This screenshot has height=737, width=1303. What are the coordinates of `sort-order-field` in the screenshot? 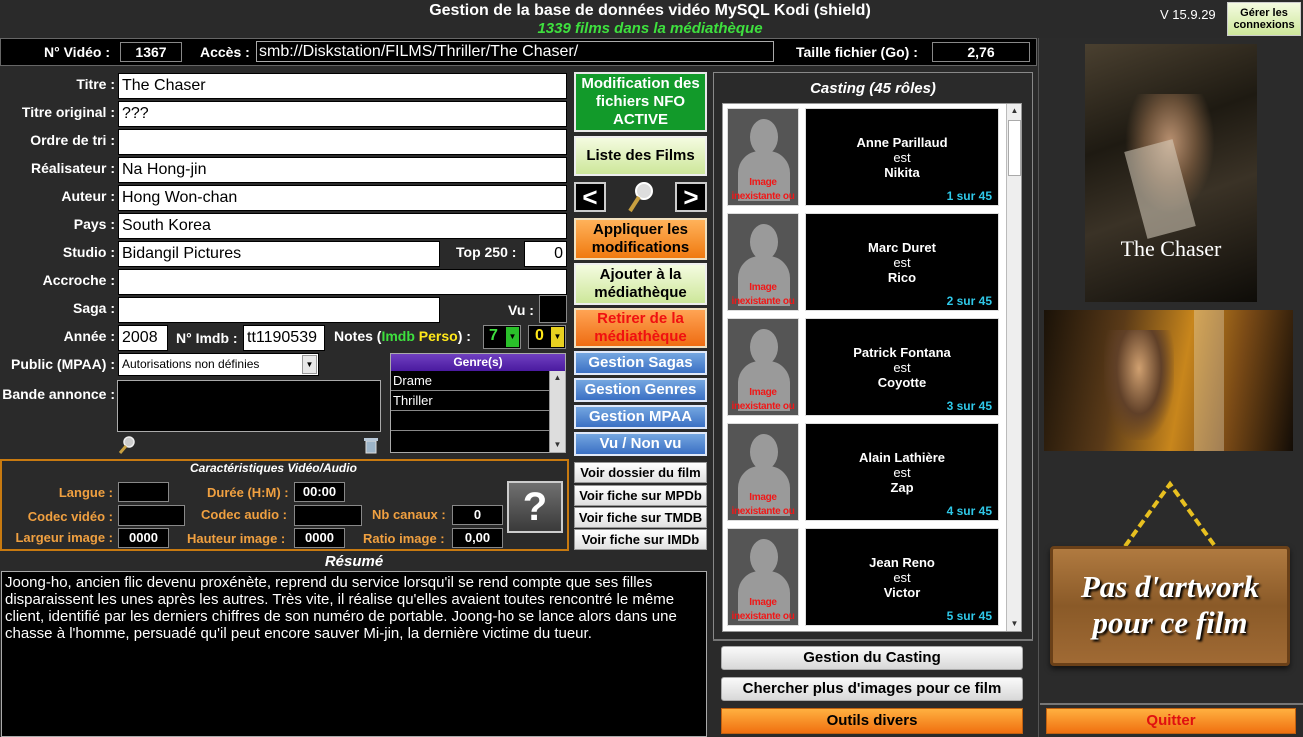 It's located at (342, 142).